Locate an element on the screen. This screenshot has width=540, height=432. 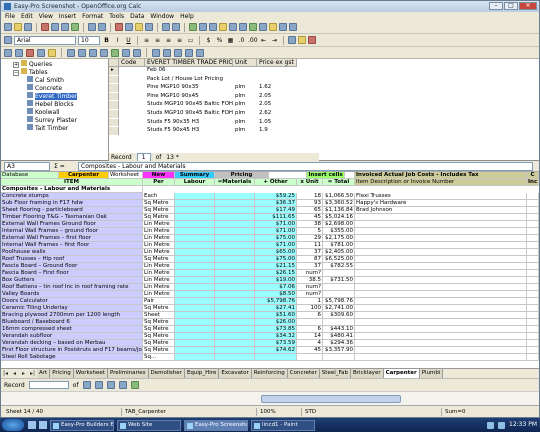
datasources-icon is located at coordinates (273, 27).